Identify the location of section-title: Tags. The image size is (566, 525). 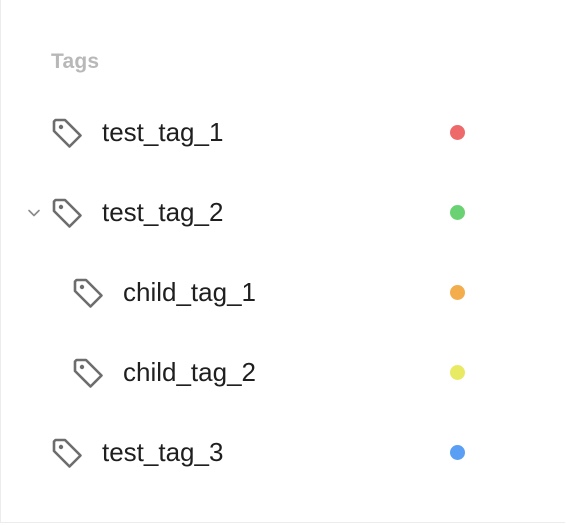
(75, 61).